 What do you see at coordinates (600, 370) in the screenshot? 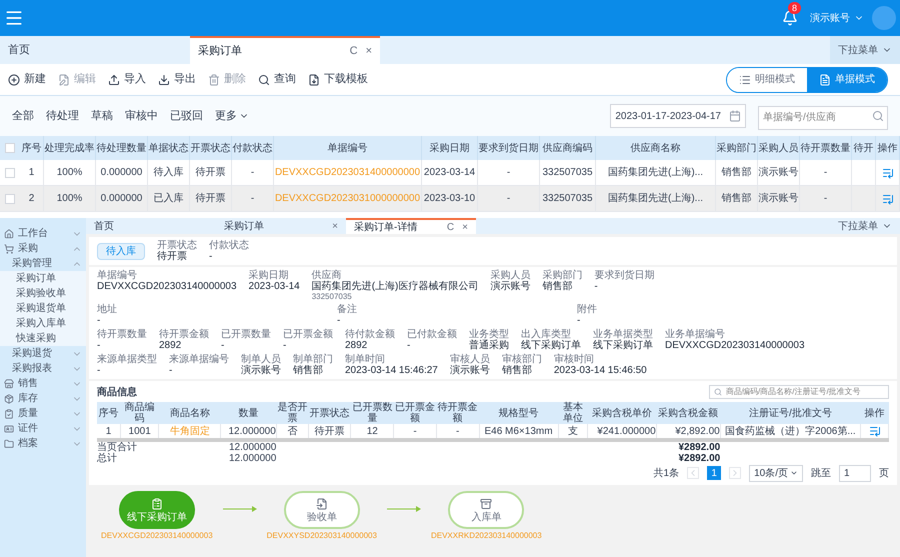
I see `field-value: 2023-03-14 15:46:50` at bounding box center [600, 370].